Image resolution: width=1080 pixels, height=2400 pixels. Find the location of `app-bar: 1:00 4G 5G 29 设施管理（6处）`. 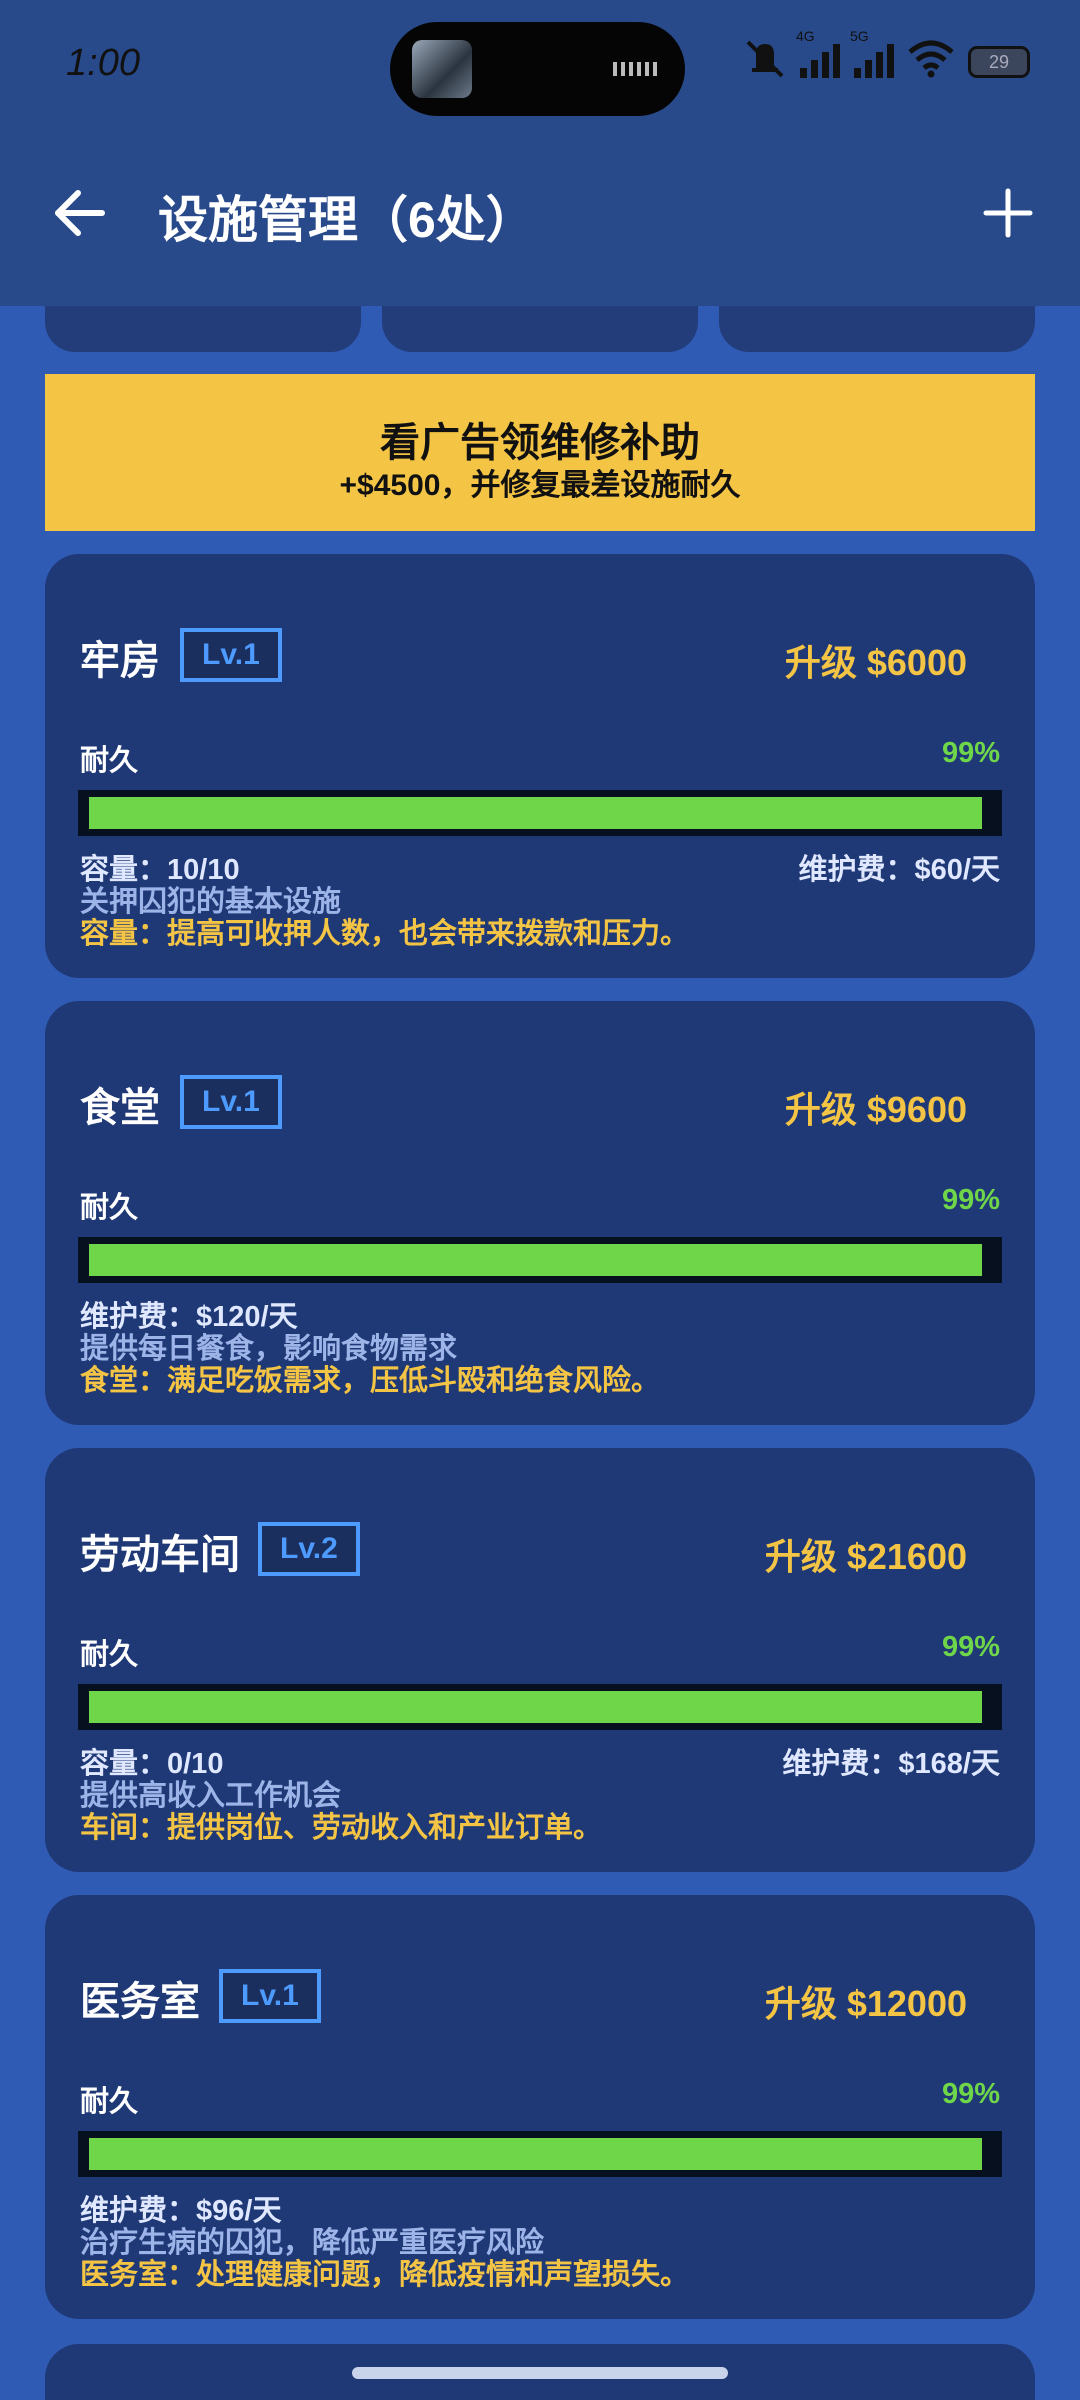

app-bar: 1:00 4G 5G 29 设施管理（6处） is located at coordinates (540, 153).